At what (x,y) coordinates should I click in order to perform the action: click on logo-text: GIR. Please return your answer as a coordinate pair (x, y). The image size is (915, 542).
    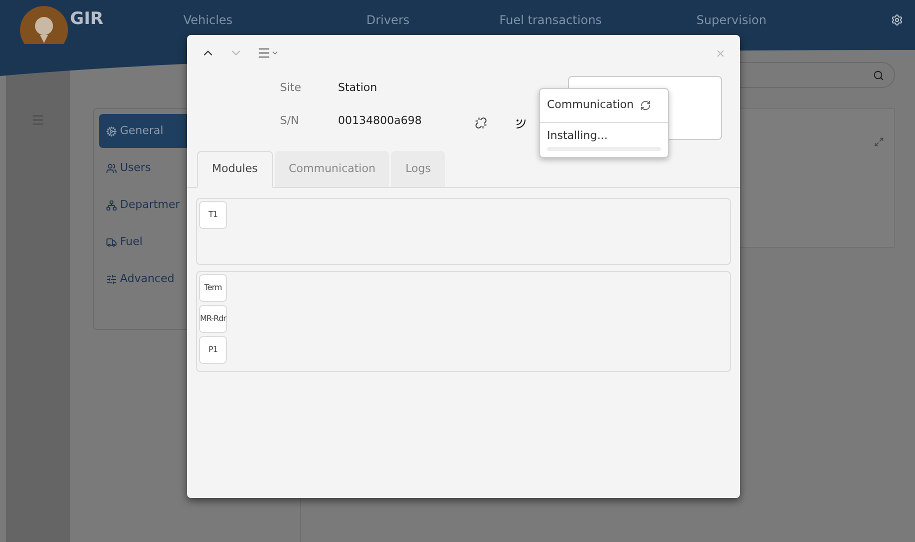
    Looking at the image, I should click on (87, 19).